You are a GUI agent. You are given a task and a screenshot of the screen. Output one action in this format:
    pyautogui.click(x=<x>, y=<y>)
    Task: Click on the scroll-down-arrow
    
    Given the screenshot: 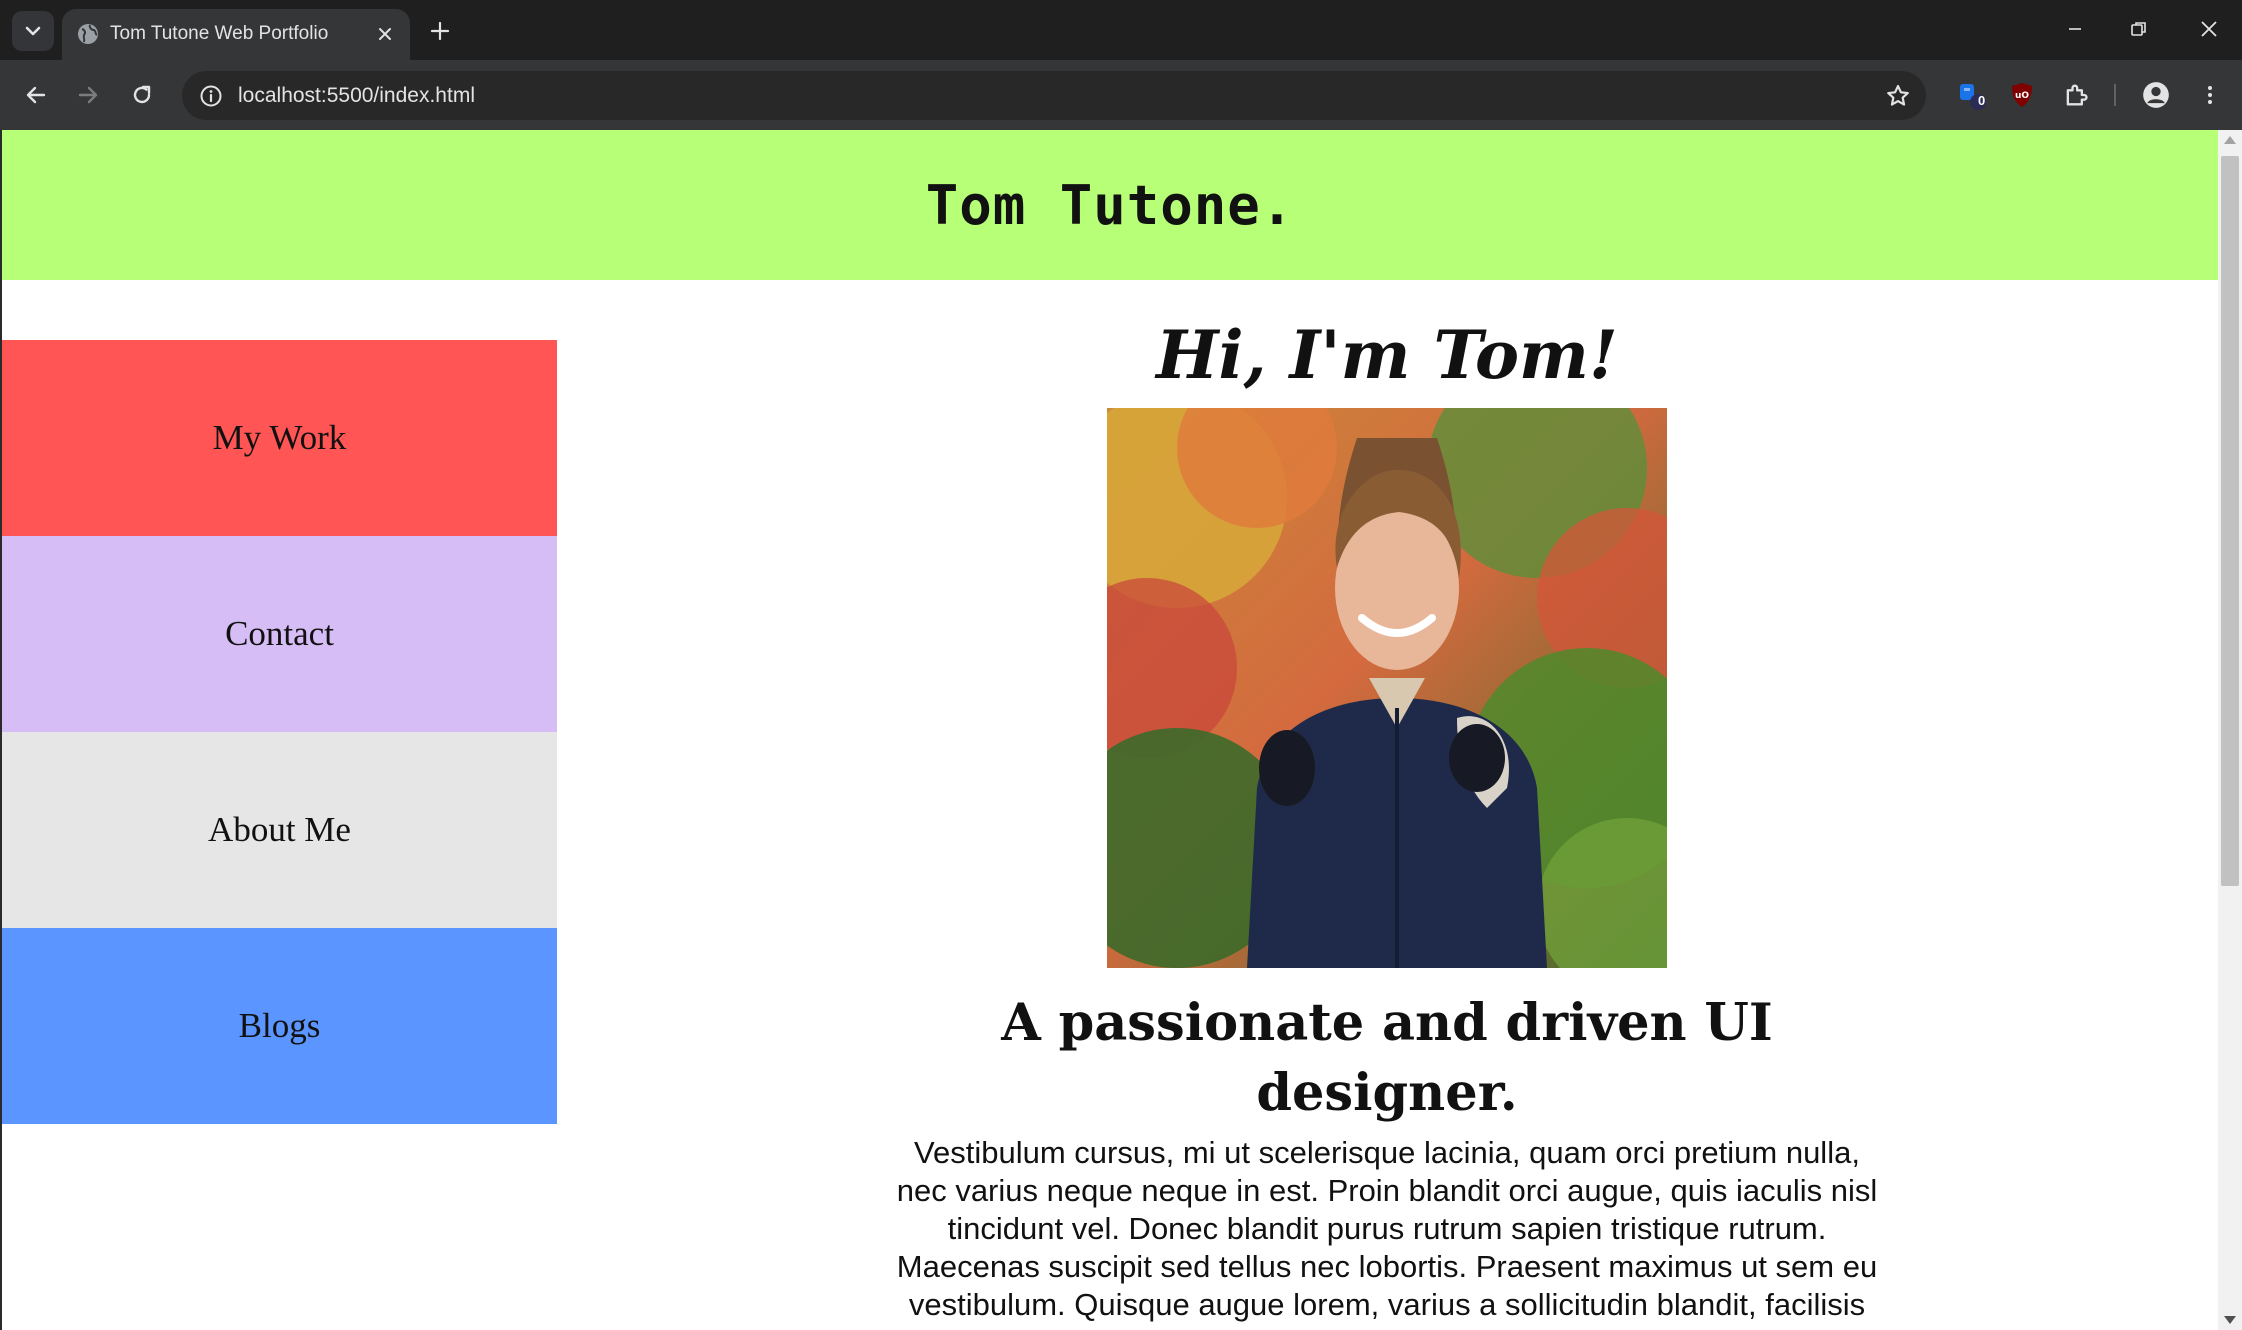 What is the action you would take?
    pyautogui.click(x=2230, y=1320)
    